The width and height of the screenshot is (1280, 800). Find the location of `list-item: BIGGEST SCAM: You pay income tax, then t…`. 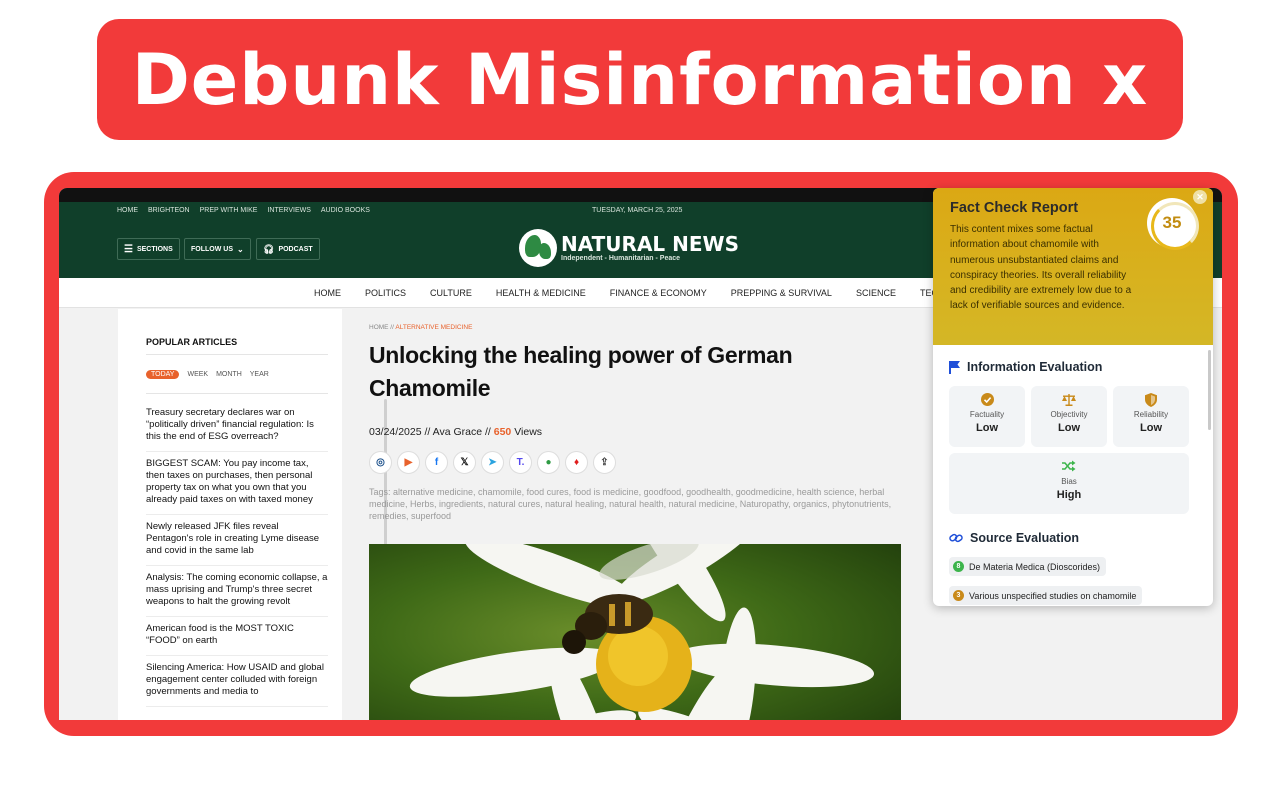

list-item: BIGGEST SCAM: You pay income tax, then t… is located at coordinates (237, 483).